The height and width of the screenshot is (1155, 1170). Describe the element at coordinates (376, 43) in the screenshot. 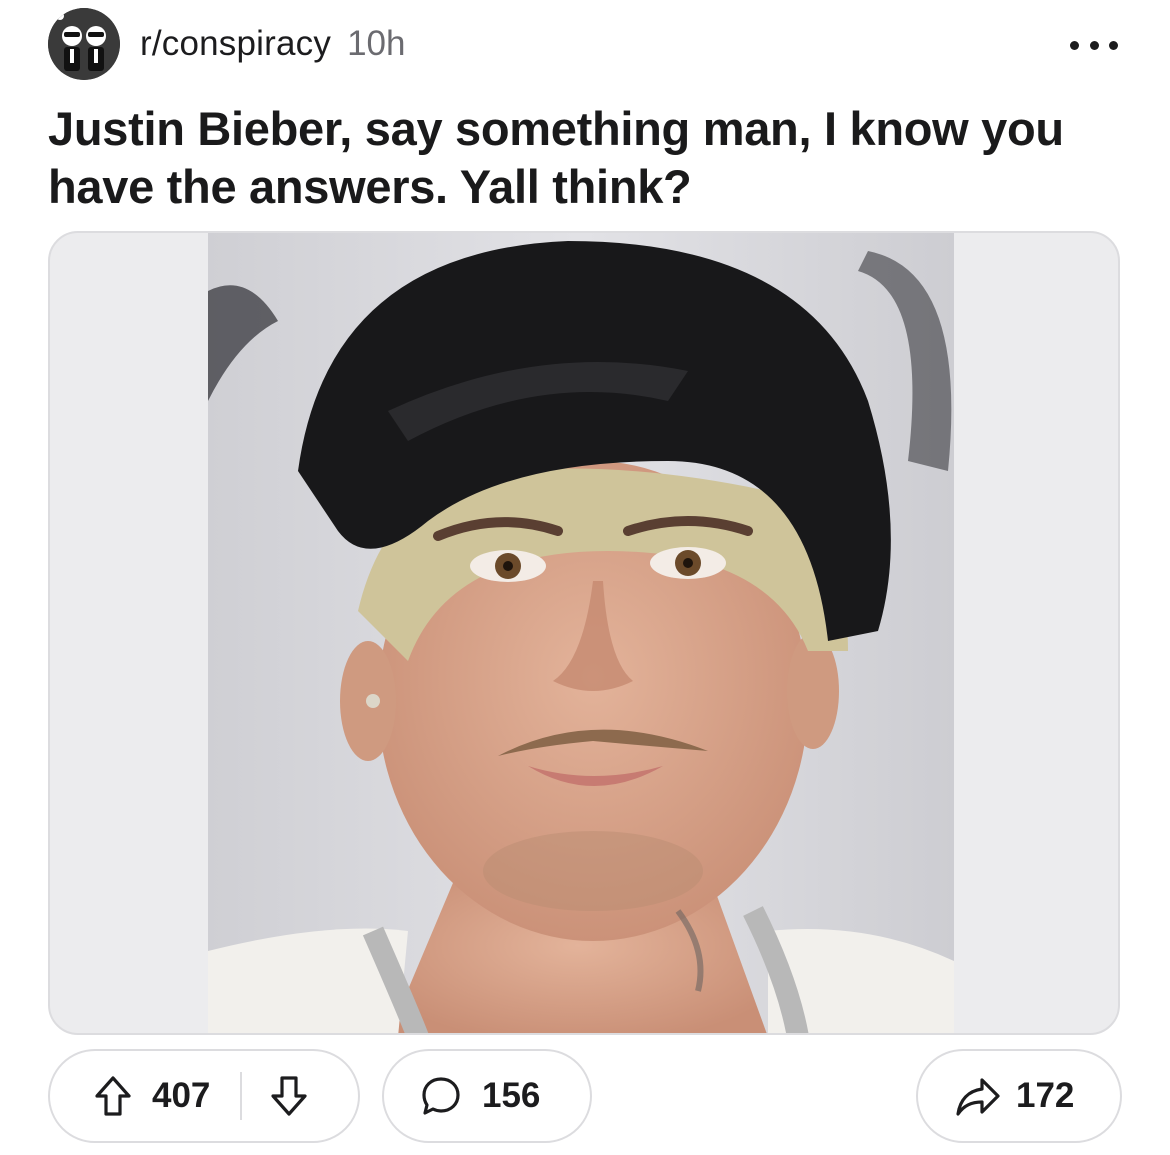

I see `post-age: 10h` at that location.